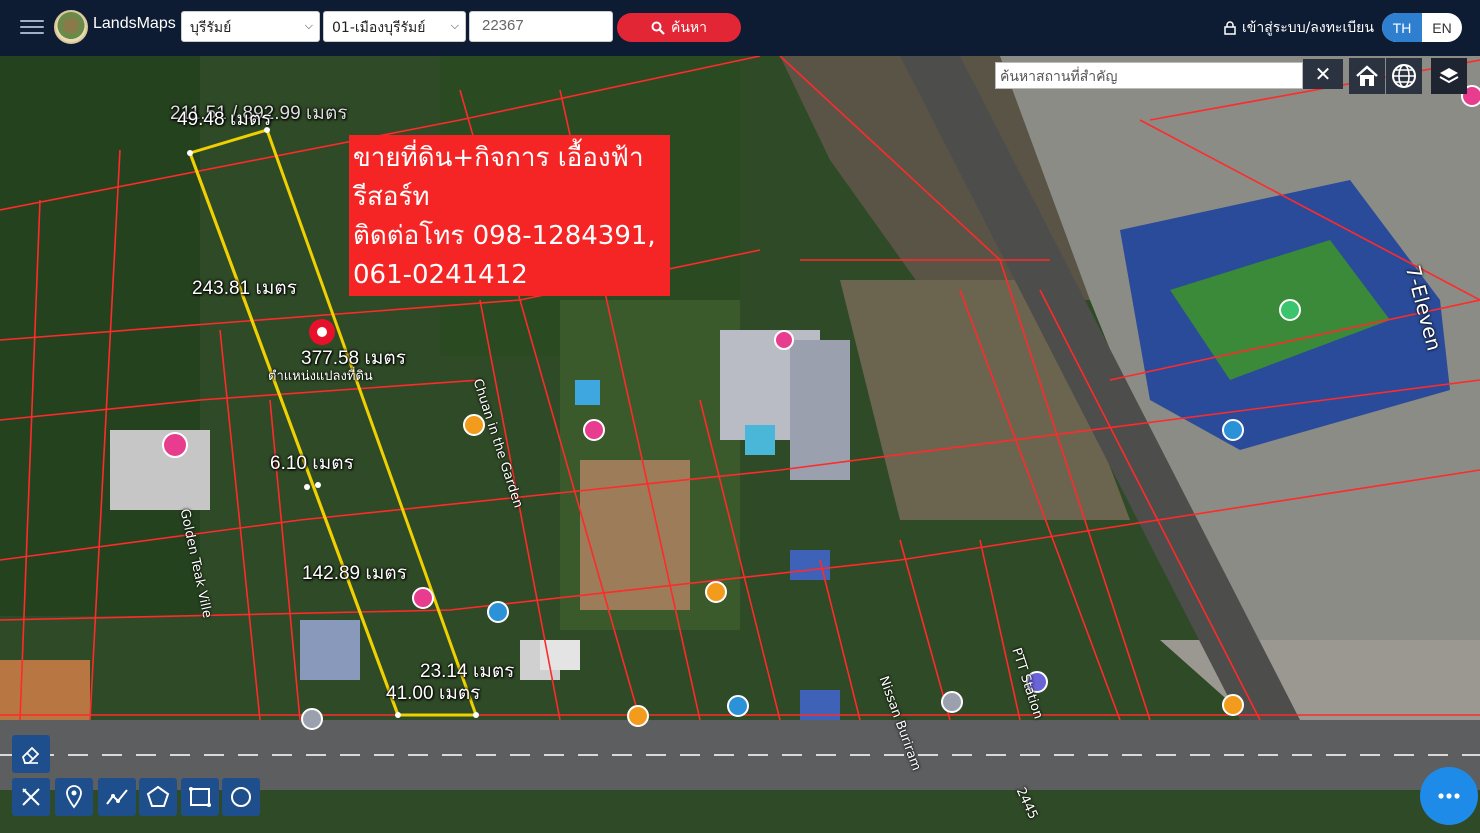 This screenshot has height=833, width=1480. Describe the element at coordinates (211, 28) in the screenshot. I see `province-value: บุรีรัมย์` at that location.